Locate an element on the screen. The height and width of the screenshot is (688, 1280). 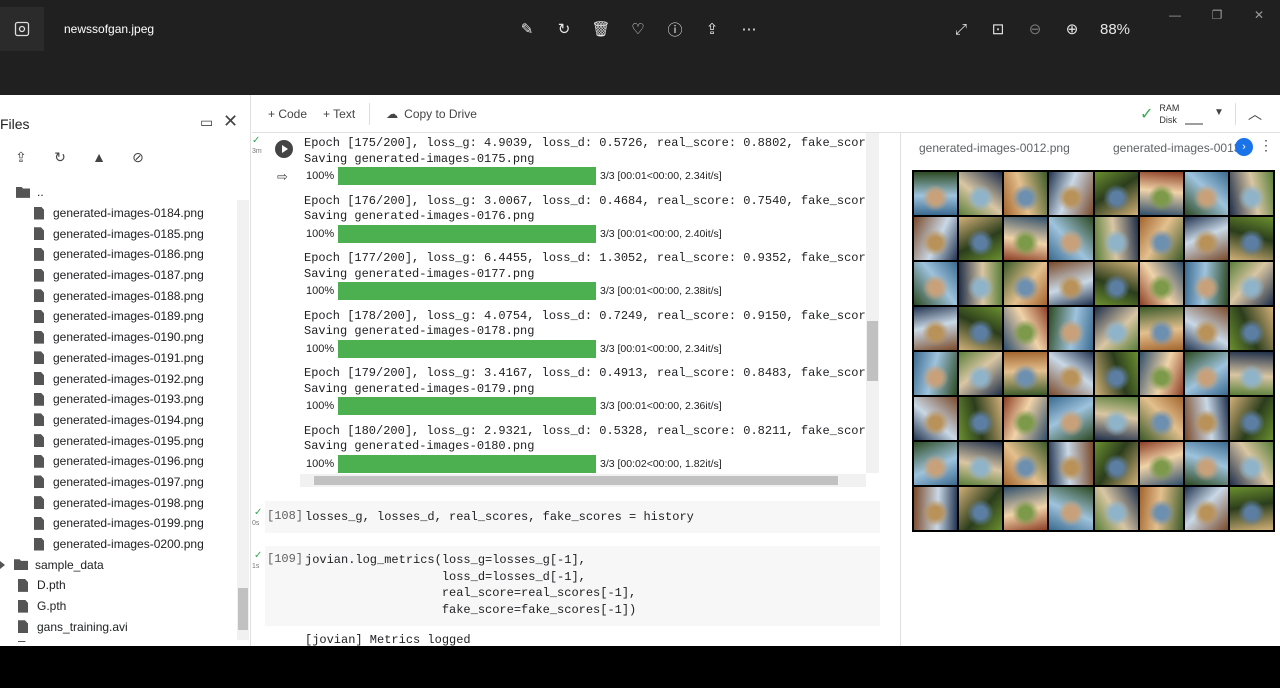
progress-percent: 100% is located at coordinates (320, 233).